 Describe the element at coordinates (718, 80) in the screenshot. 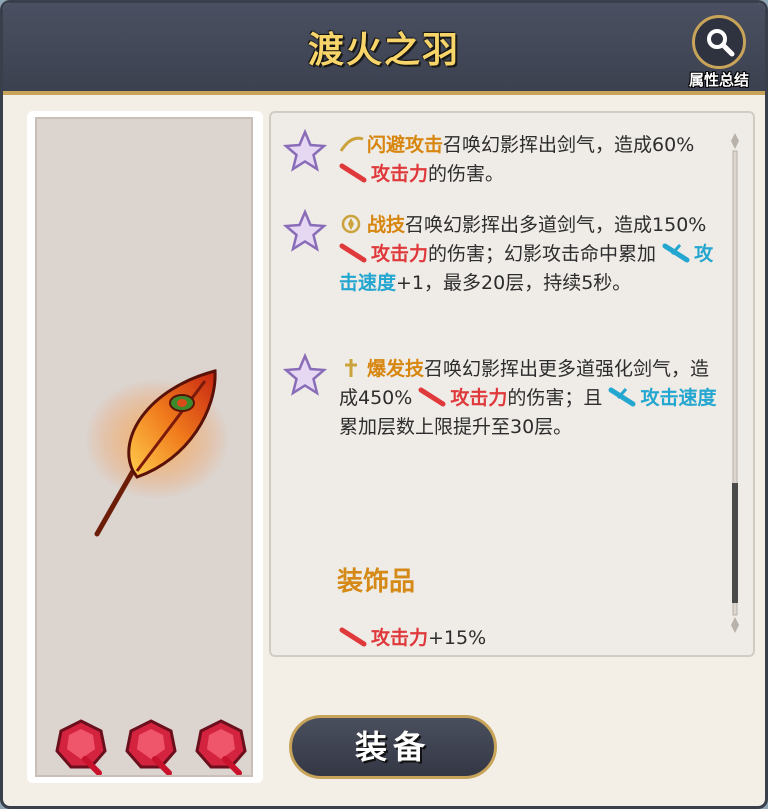

I see `attribute-summary-label: 属性总结` at that location.